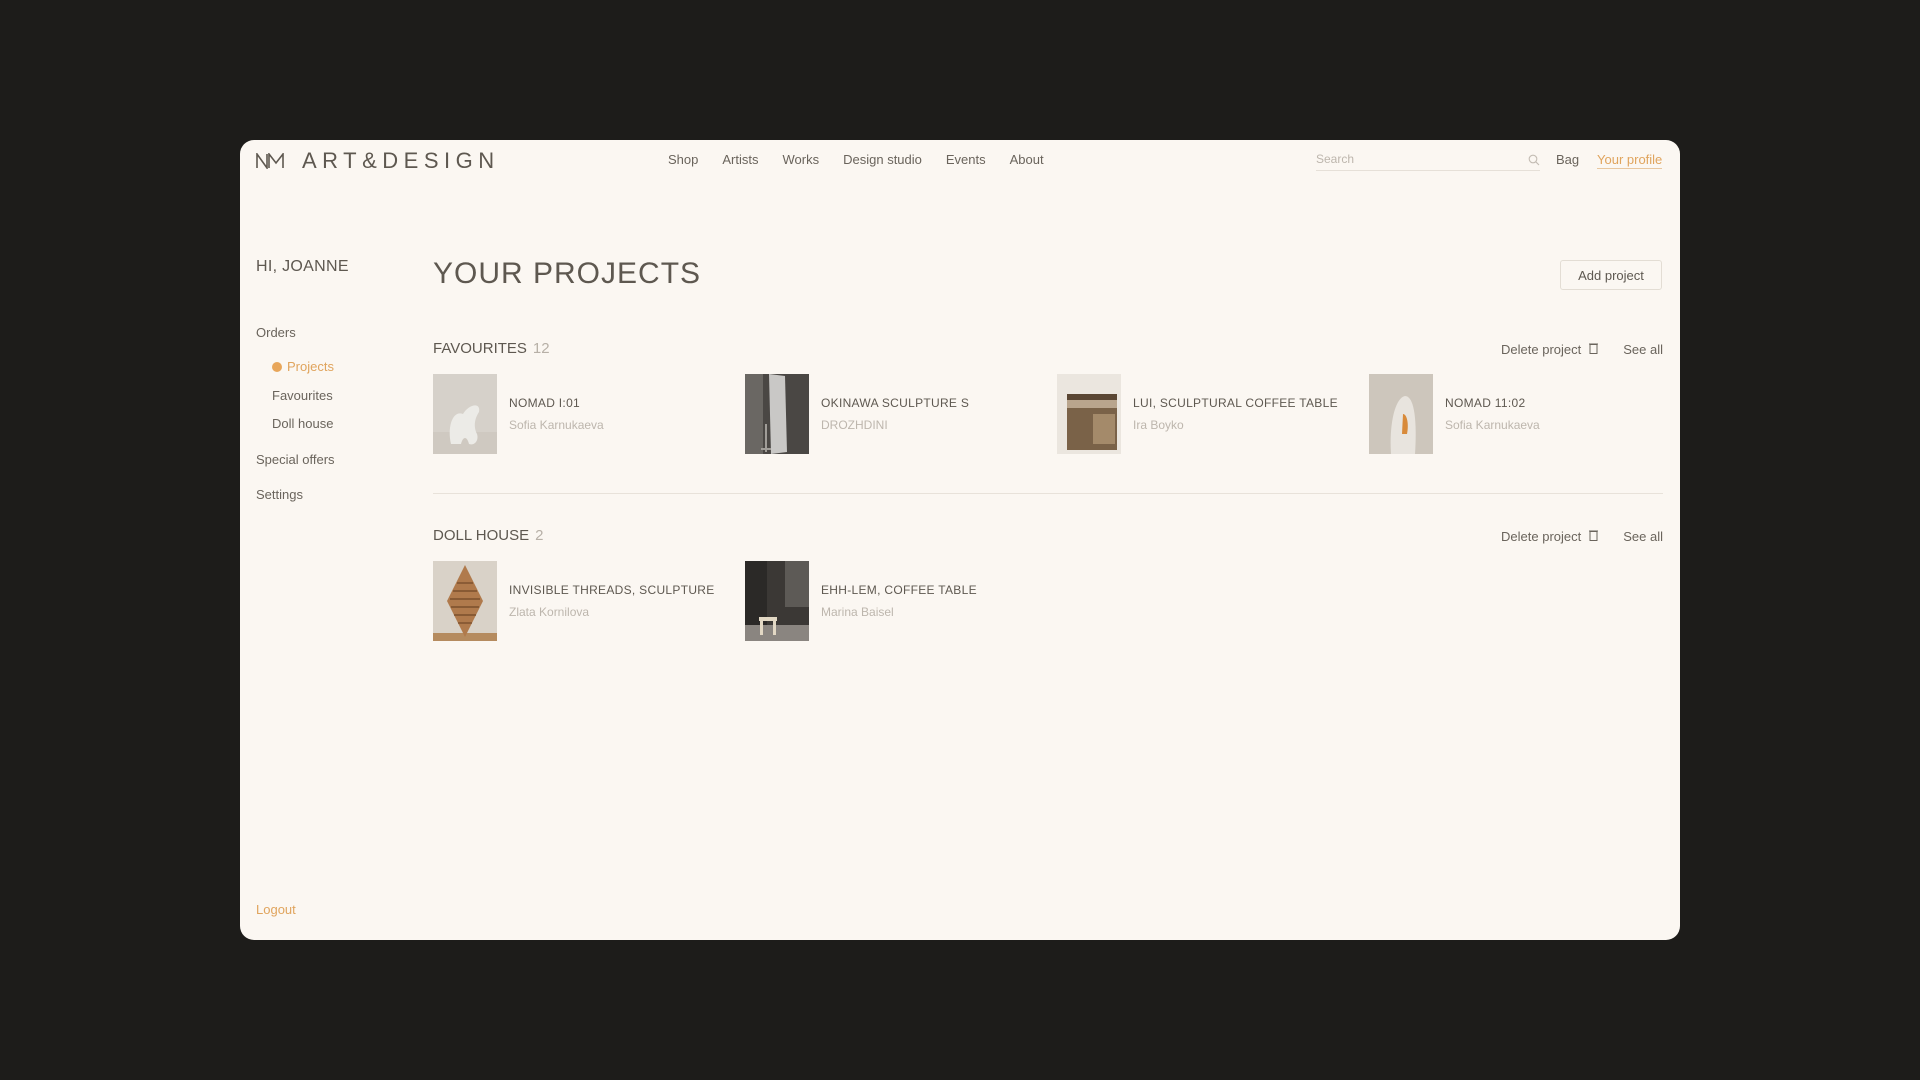 Image resolution: width=1920 pixels, height=1080 pixels. Describe the element at coordinates (1519, 414) in the screenshot. I see `project-card: NOMAD 11:02 Sofia Karnukaeva` at that location.